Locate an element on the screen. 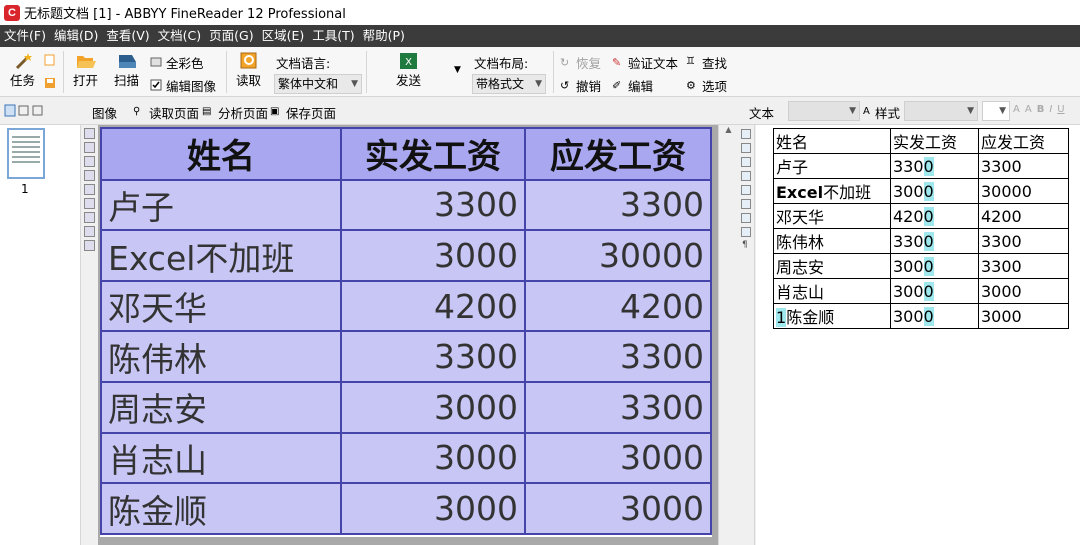 Image resolution: width=1080 pixels, height=545 pixels. menu-view: 查看(V) is located at coordinates (127, 36).